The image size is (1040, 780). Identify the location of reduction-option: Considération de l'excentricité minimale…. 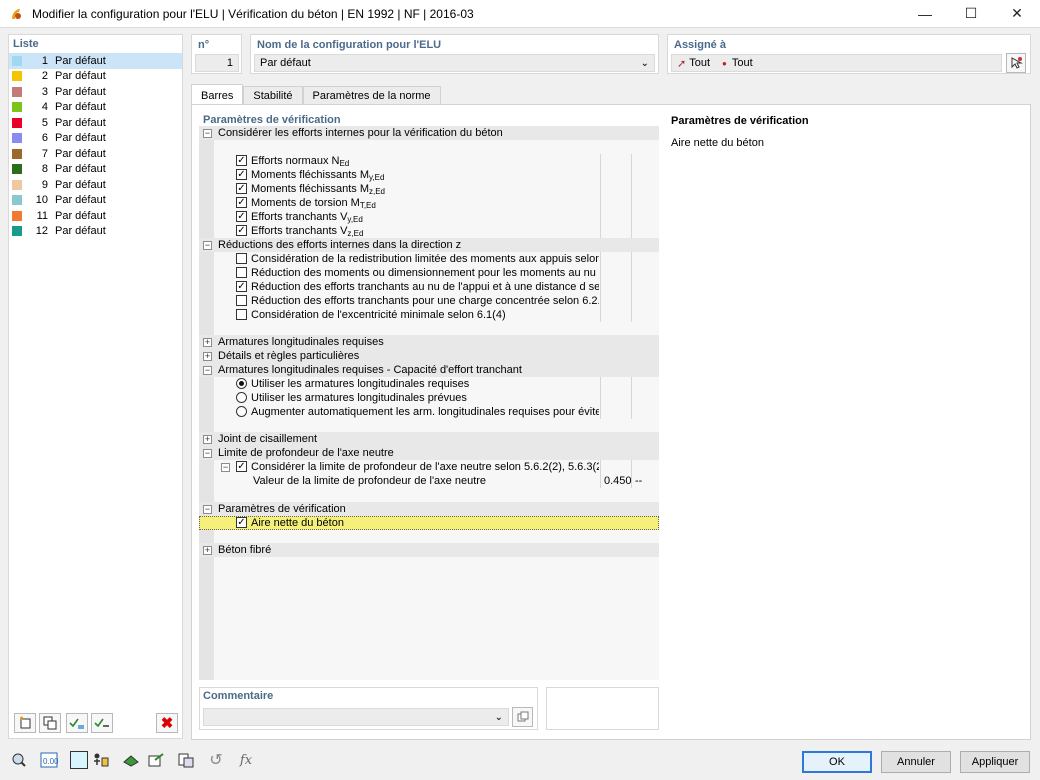
(429, 315).